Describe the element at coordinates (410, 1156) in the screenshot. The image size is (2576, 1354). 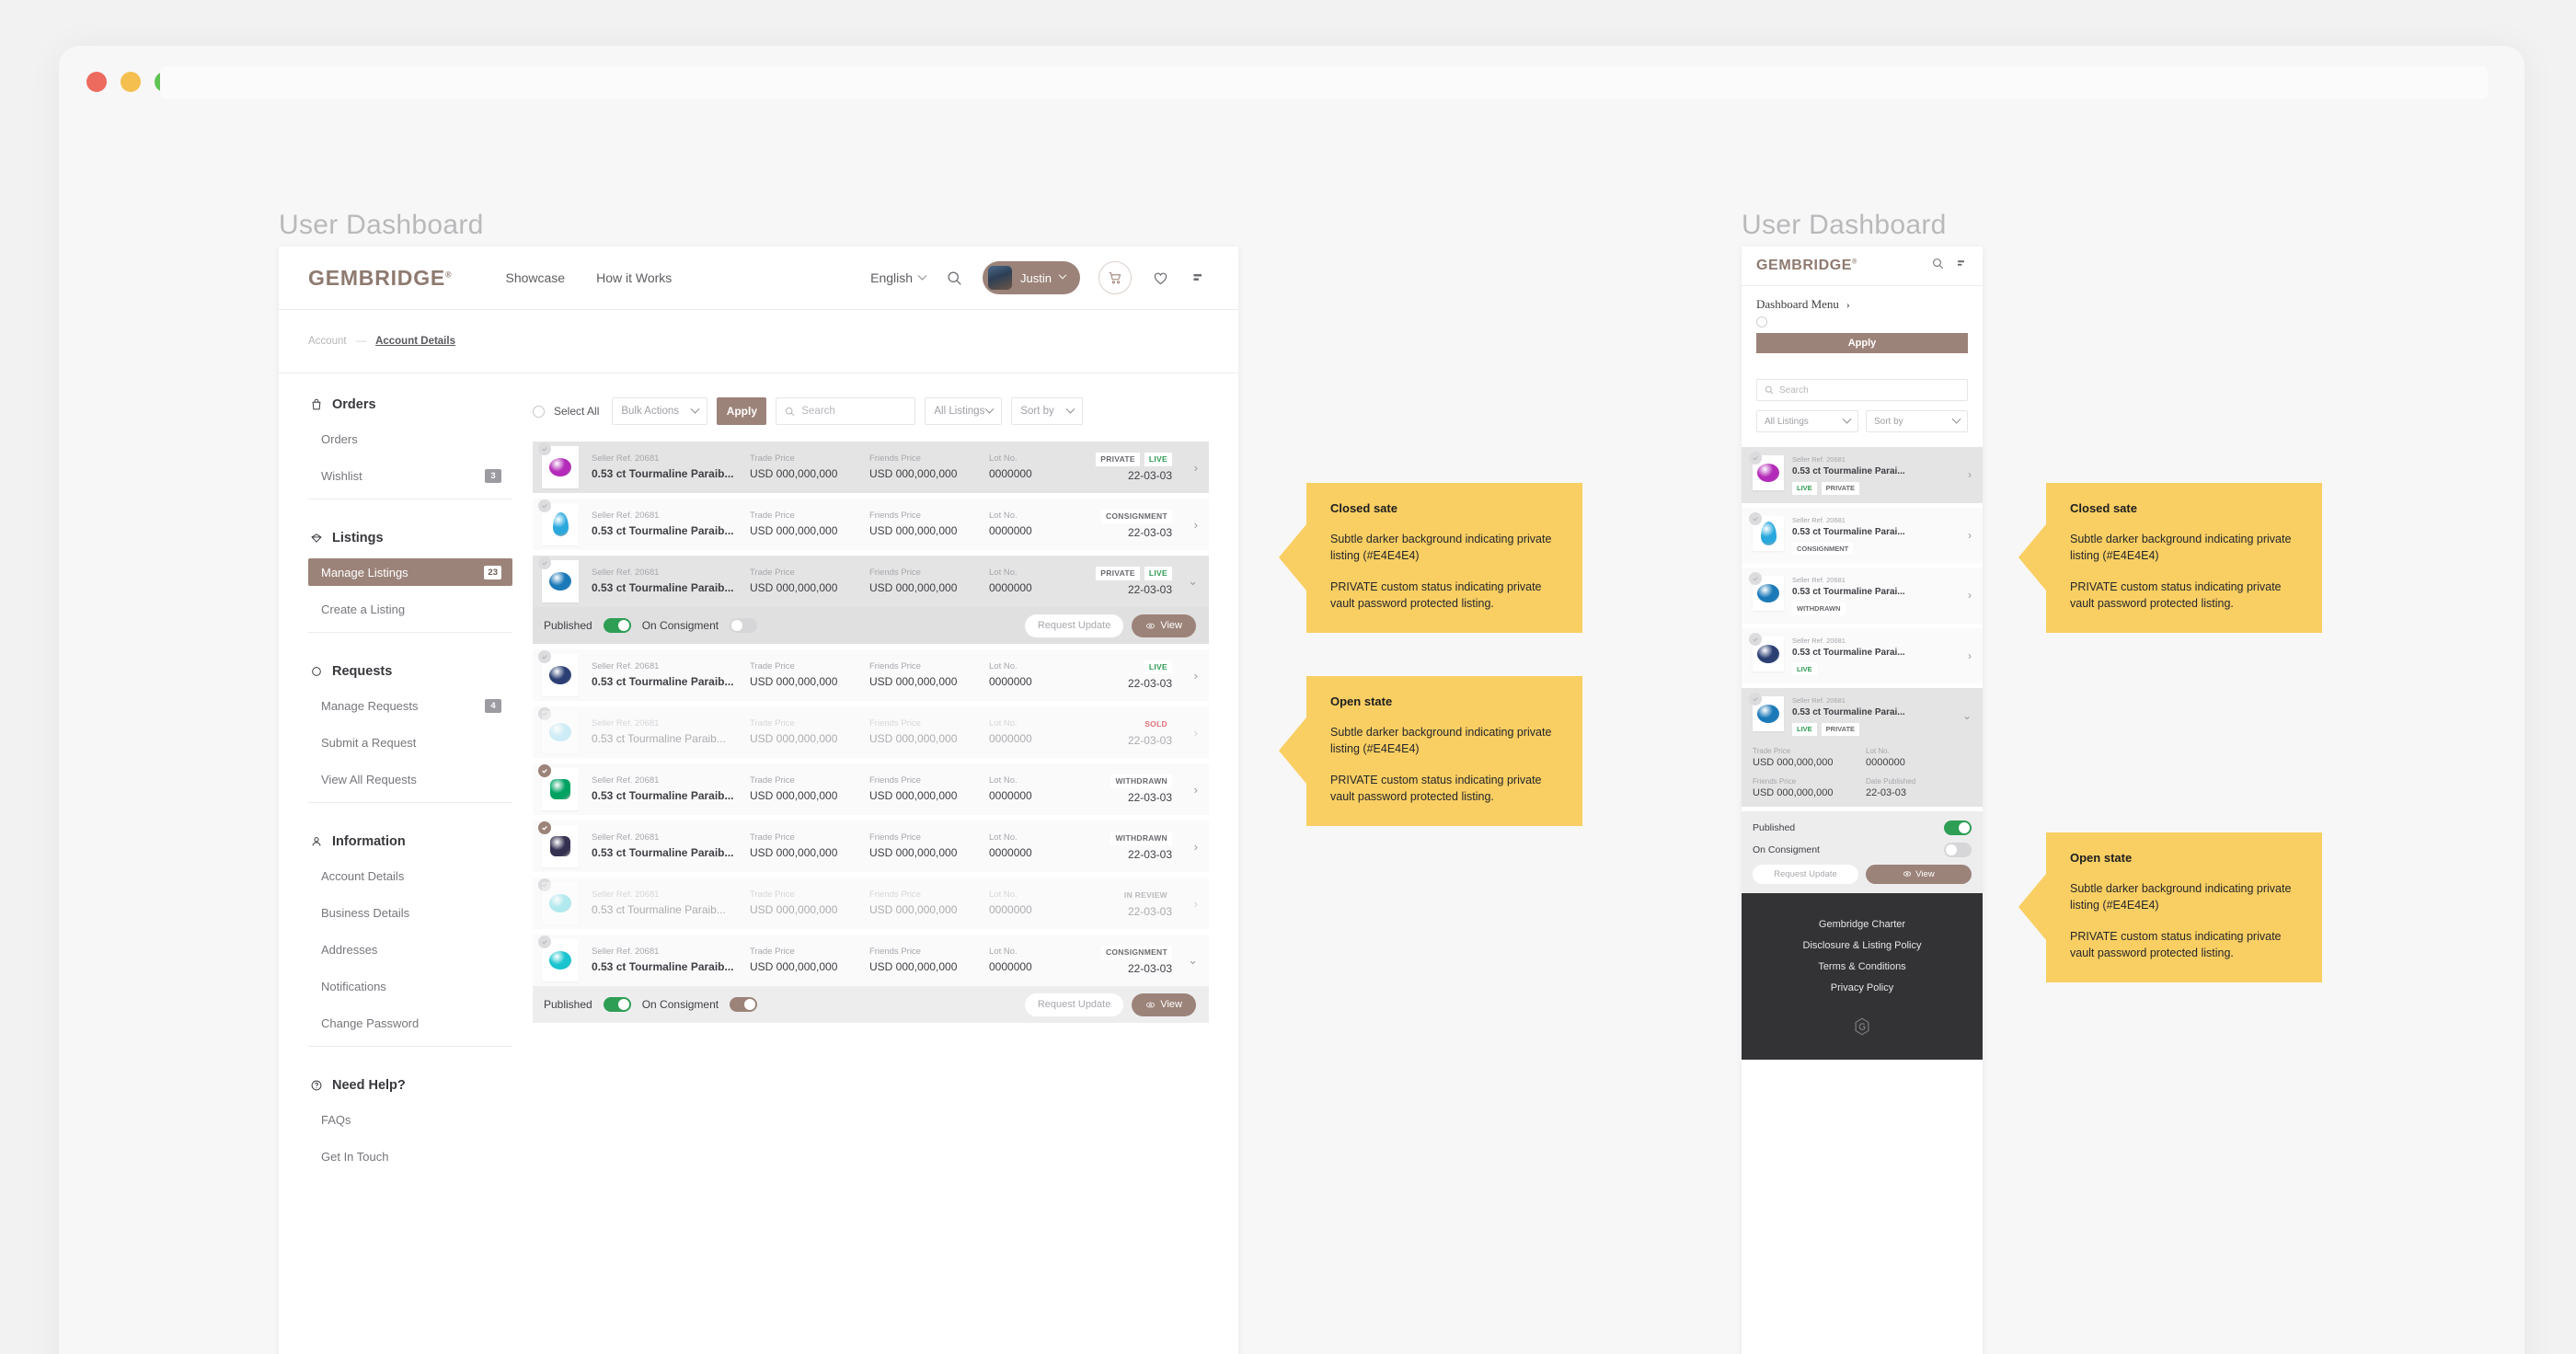
I see `sidebar-item-get-in-touch: Get In Touch` at that location.